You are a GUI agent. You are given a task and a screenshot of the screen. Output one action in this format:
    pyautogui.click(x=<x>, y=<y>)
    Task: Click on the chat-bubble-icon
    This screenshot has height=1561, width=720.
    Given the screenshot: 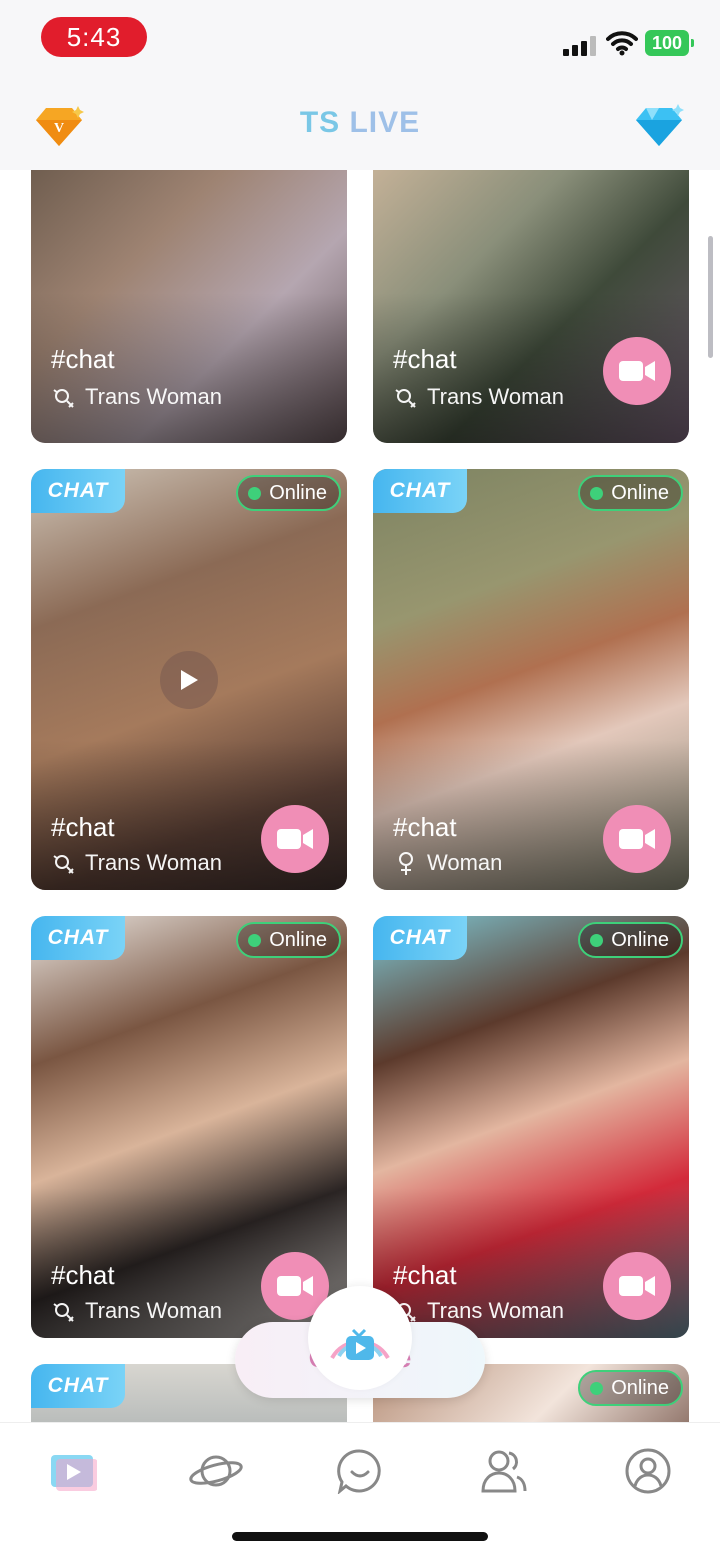 What is the action you would take?
    pyautogui.click(x=359, y=1471)
    